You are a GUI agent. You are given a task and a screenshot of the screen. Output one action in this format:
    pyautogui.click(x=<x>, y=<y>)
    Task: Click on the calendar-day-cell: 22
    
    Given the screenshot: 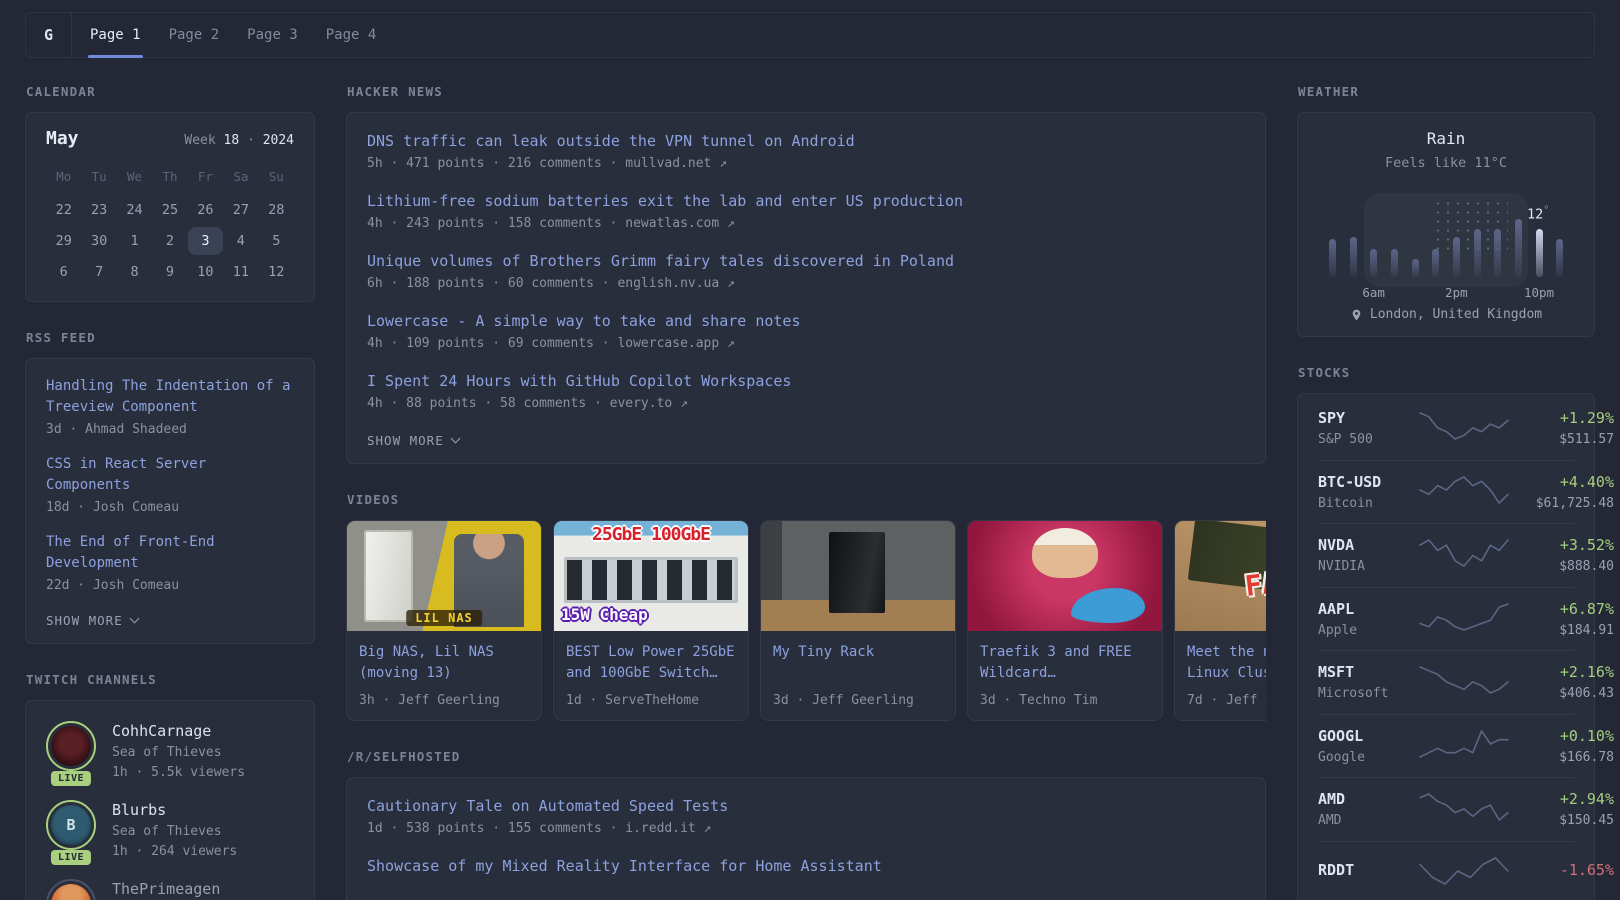 What is the action you would take?
    pyautogui.click(x=63, y=210)
    